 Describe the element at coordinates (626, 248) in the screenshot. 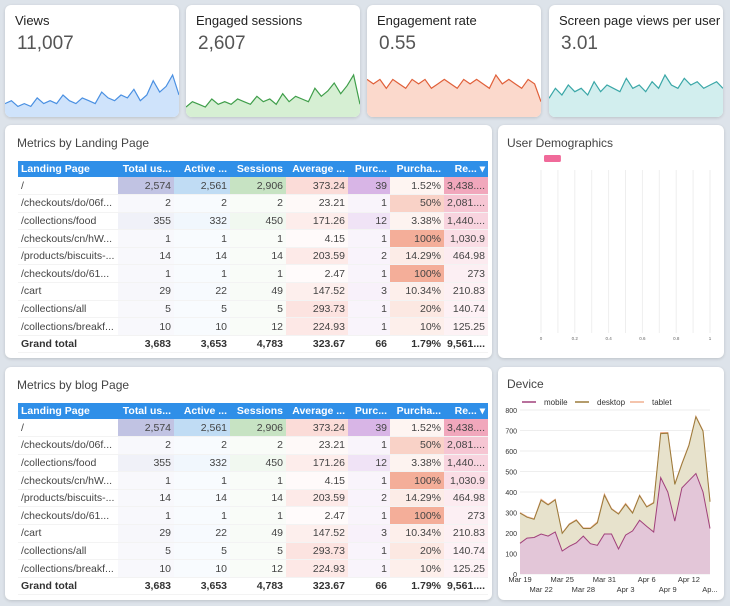

I see `demographics-chart: 0 0.2 0.4 0.6 0.8 1` at that location.